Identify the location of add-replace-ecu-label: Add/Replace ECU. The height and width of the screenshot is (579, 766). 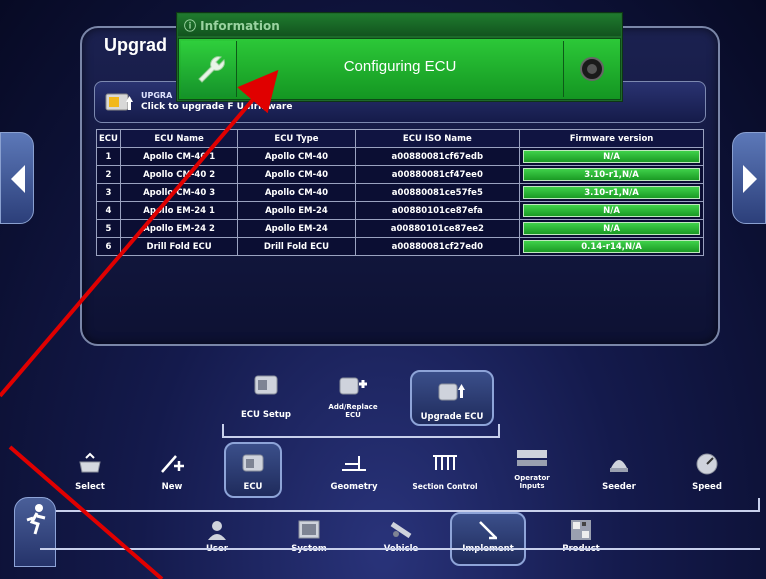
(353, 411).